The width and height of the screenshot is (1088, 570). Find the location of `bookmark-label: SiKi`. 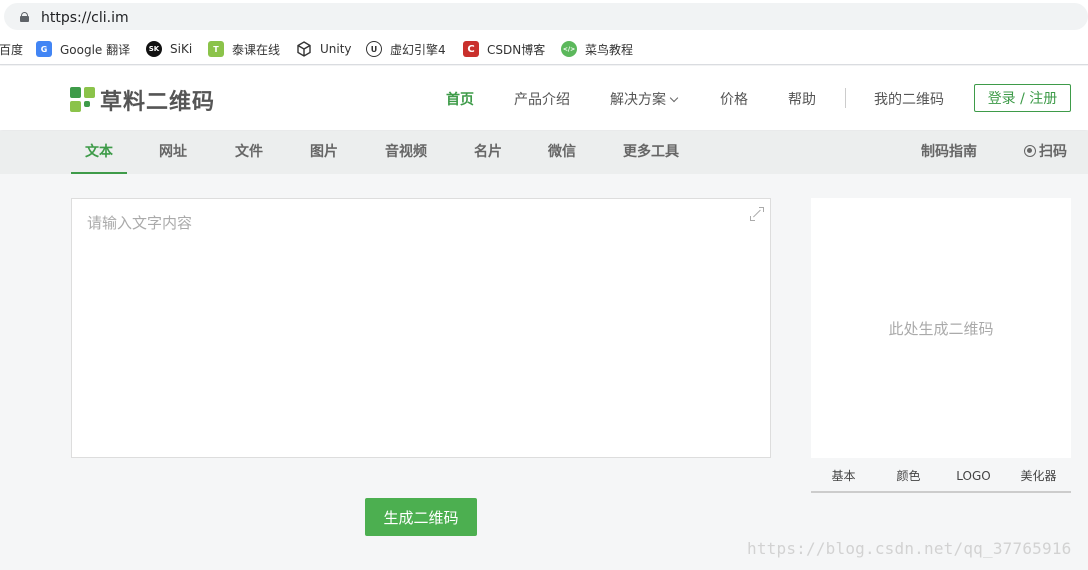

bookmark-label: SiKi is located at coordinates (181, 49).